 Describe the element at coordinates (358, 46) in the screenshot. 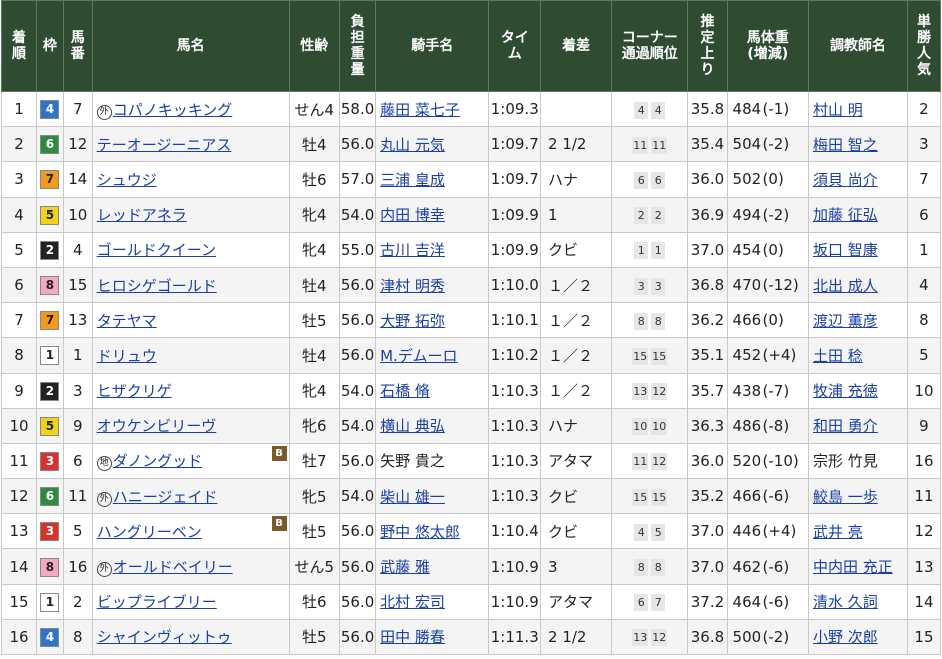

I see `header-load: 負担重量` at that location.